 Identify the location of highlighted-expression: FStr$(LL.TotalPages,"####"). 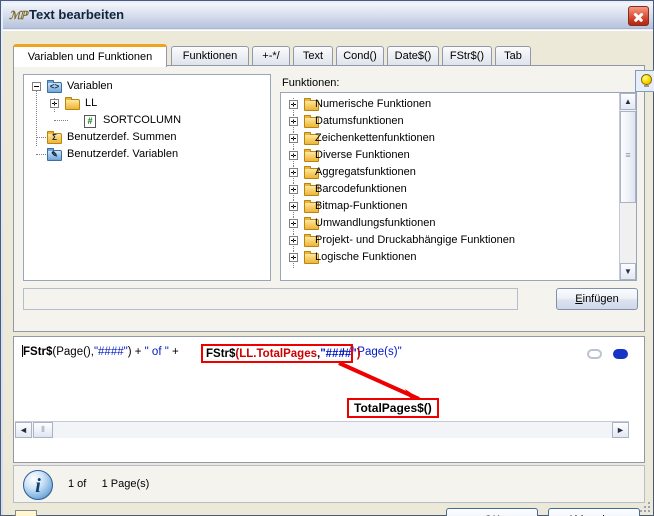
(283, 354).